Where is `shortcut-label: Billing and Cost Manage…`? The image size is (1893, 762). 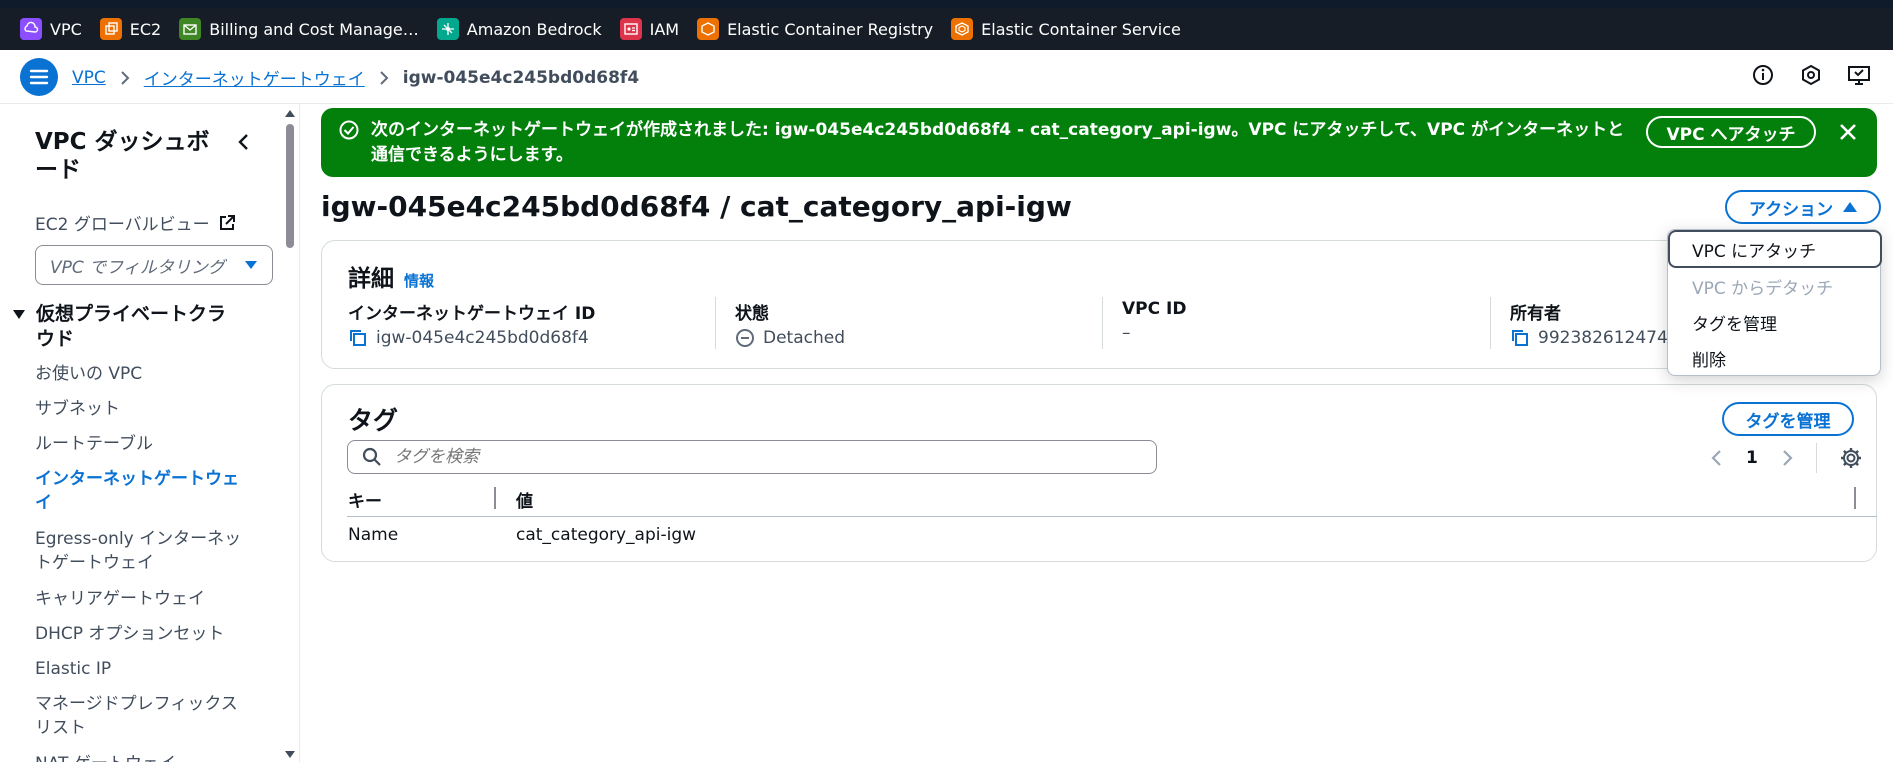
shortcut-label: Billing and Cost Manage… is located at coordinates (314, 29).